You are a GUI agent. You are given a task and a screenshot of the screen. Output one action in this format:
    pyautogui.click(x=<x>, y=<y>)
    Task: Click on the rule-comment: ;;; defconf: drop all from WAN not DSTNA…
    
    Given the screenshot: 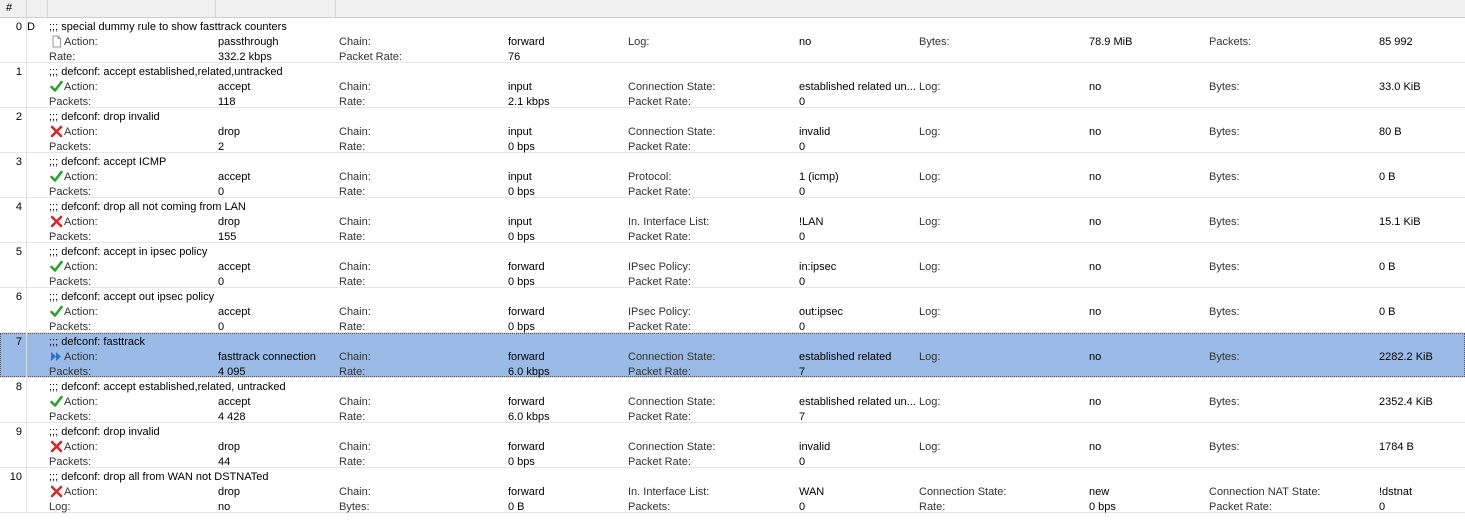 What is the action you would take?
    pyautogui.click(x=159, y=477)
    